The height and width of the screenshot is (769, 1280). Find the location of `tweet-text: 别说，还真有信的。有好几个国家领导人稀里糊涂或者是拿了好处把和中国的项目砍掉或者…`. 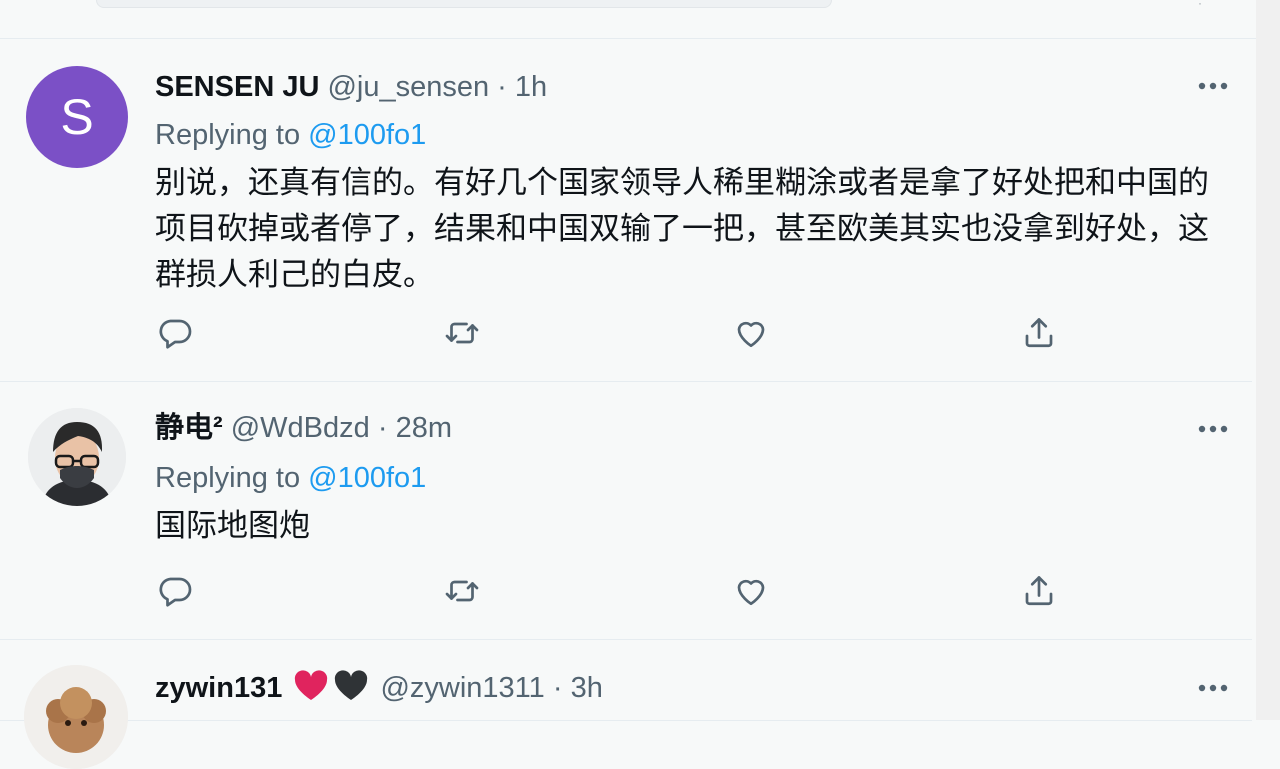

tweet-text: 别说，还真有信的。有好几个国家领导人稀里糊涂或者是拿了好处把和中国的项目砍掉或者… is located at coordinates (682, 229).